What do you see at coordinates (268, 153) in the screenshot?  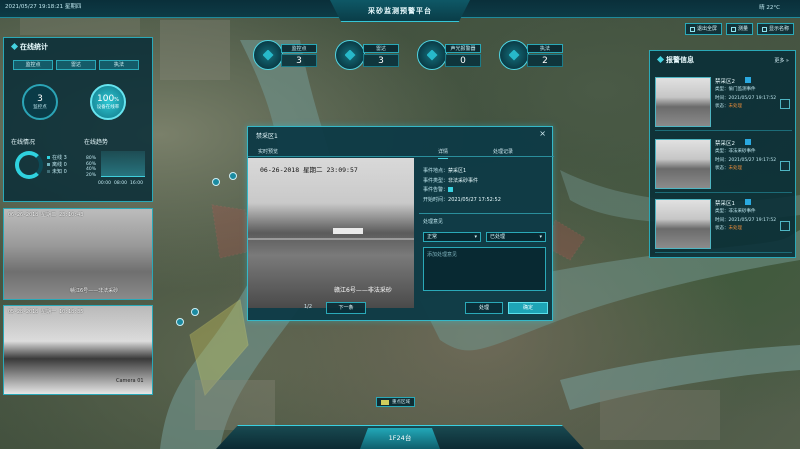 I see `tab-live-preview: 实时预览` at bounding box center [268, 153].